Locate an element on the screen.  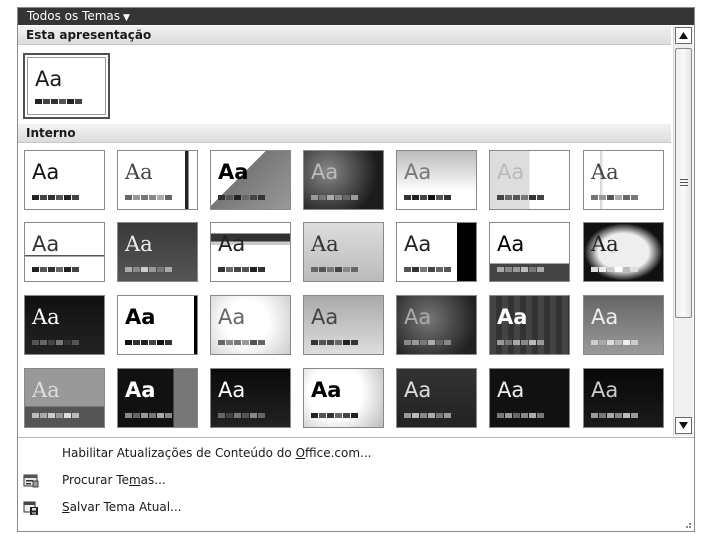
section-builtin: Interno is located at coordinates (344, 133).